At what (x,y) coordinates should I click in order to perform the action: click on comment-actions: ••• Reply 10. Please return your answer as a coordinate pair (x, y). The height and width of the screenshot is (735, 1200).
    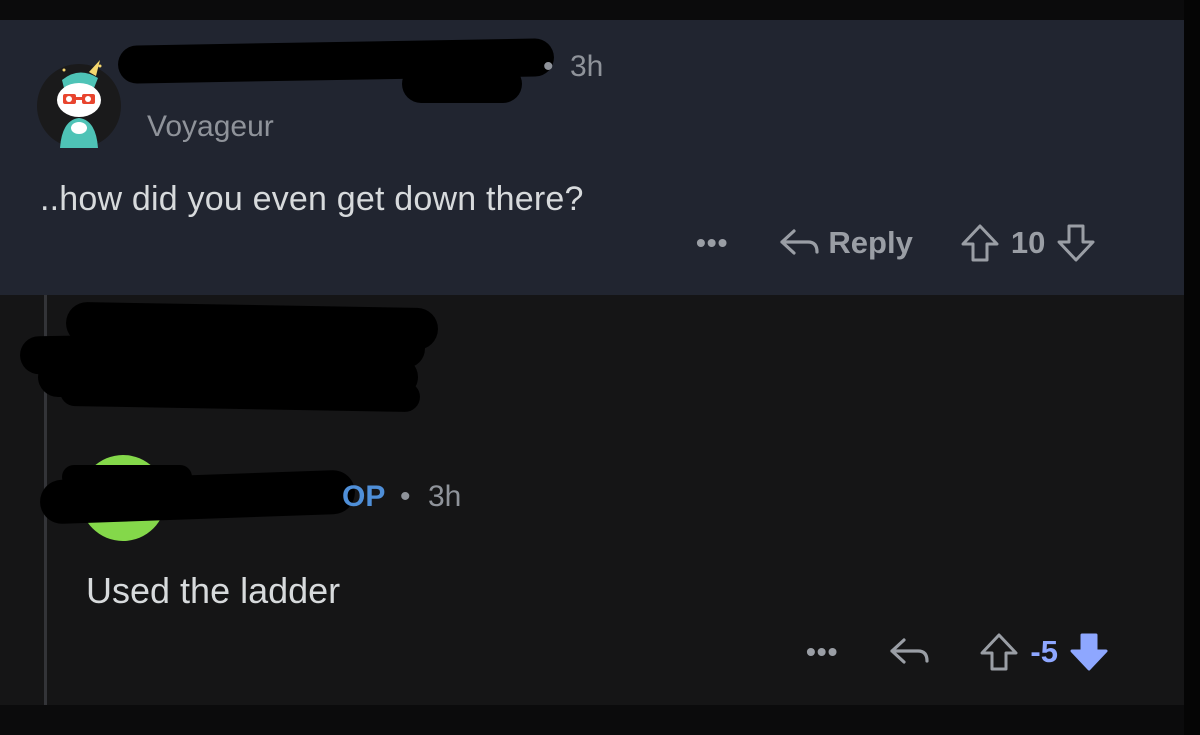
    Looking at the image, I should click on (896, 243).